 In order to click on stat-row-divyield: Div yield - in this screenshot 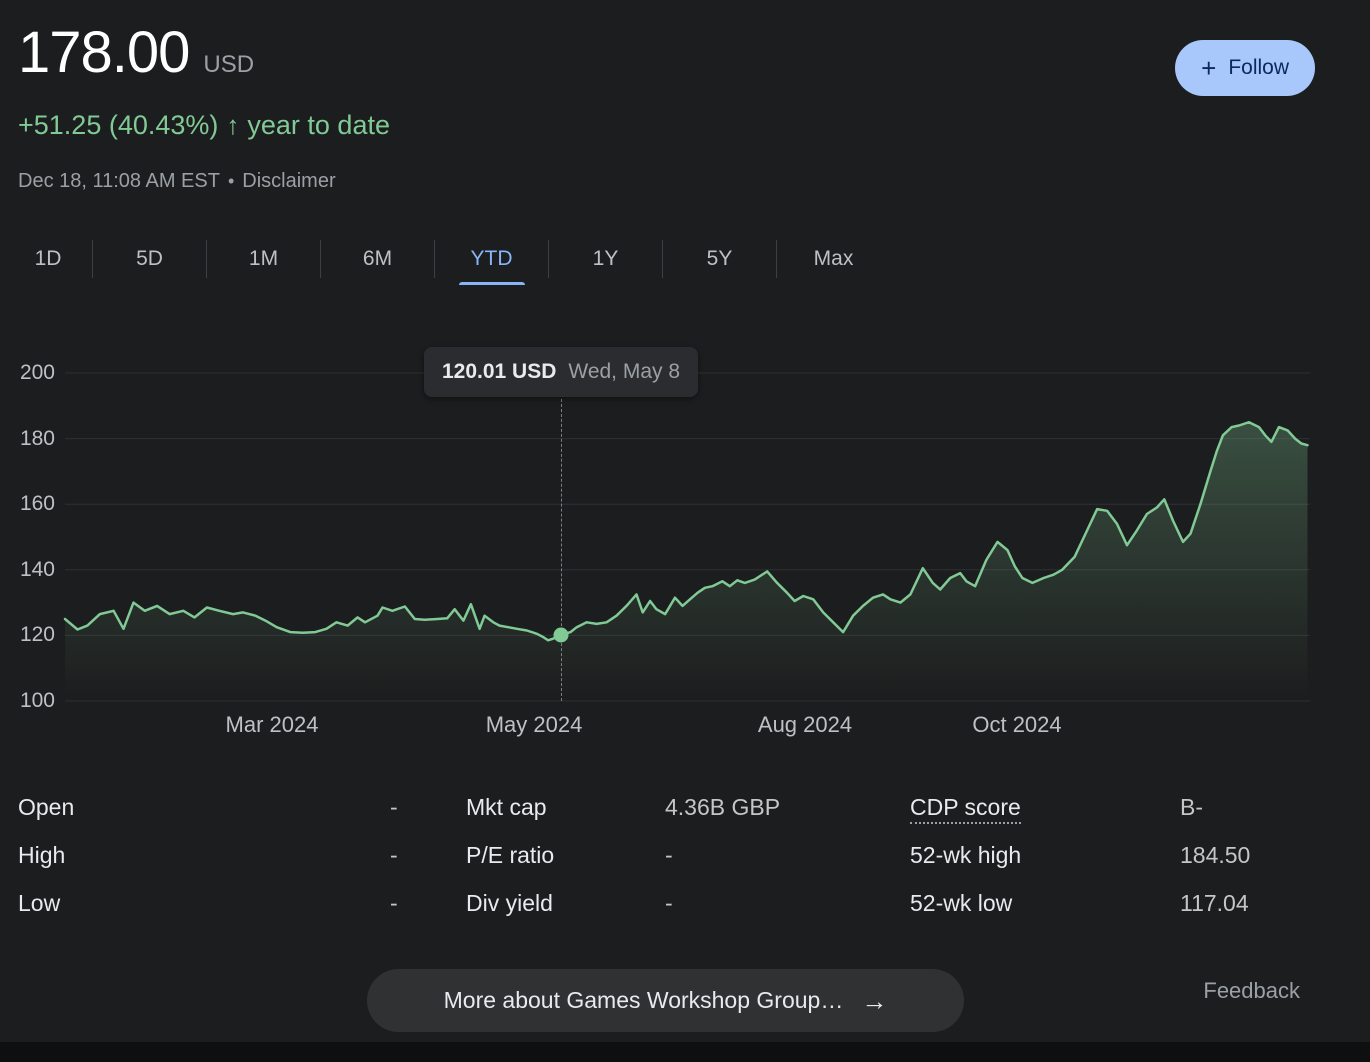, I will do `click(623, 903)`.